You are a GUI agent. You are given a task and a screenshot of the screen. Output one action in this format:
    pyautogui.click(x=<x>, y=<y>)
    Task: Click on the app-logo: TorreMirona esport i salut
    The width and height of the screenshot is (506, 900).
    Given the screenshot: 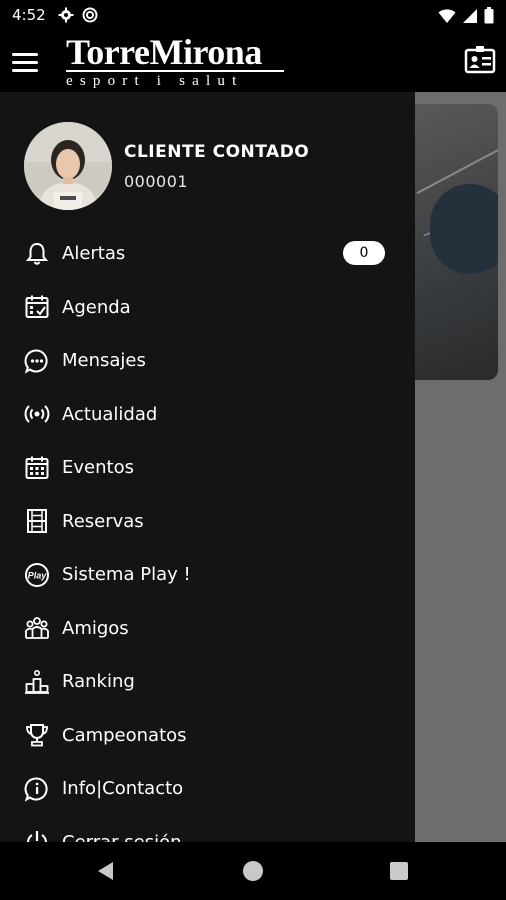 What is the action you would take?
    pyautogui.click(x=175, y=60)
    